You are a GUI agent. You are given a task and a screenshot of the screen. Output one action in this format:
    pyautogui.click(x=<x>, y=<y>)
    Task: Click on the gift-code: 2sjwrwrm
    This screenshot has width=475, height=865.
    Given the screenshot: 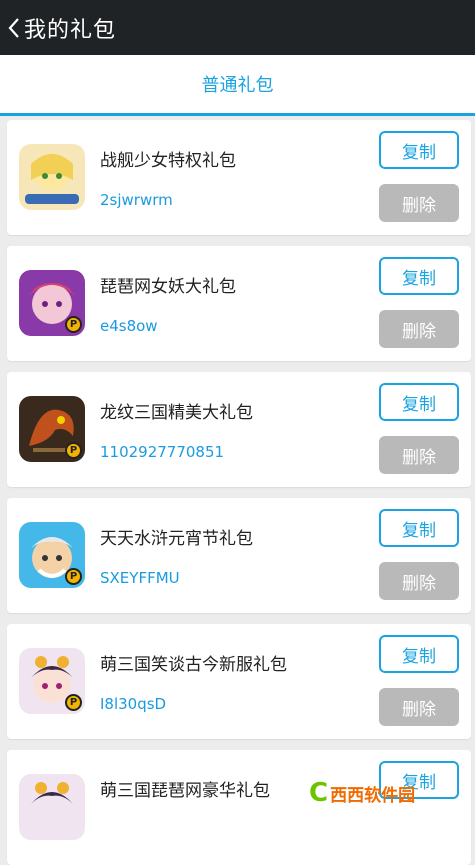 What is the action you would take?
    pyautogui.click(x=136, y=200)
    